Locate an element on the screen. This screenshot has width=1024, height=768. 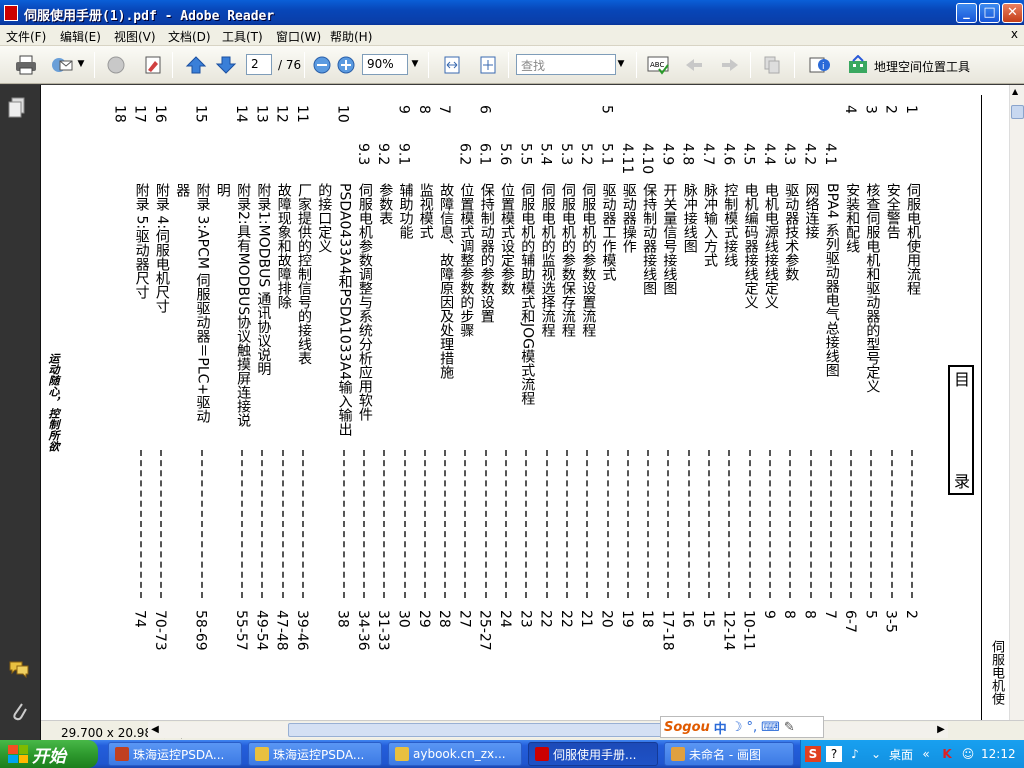
toc-row: 4.10 保持制动器接线图 18 is located at coordinates (649, 402).